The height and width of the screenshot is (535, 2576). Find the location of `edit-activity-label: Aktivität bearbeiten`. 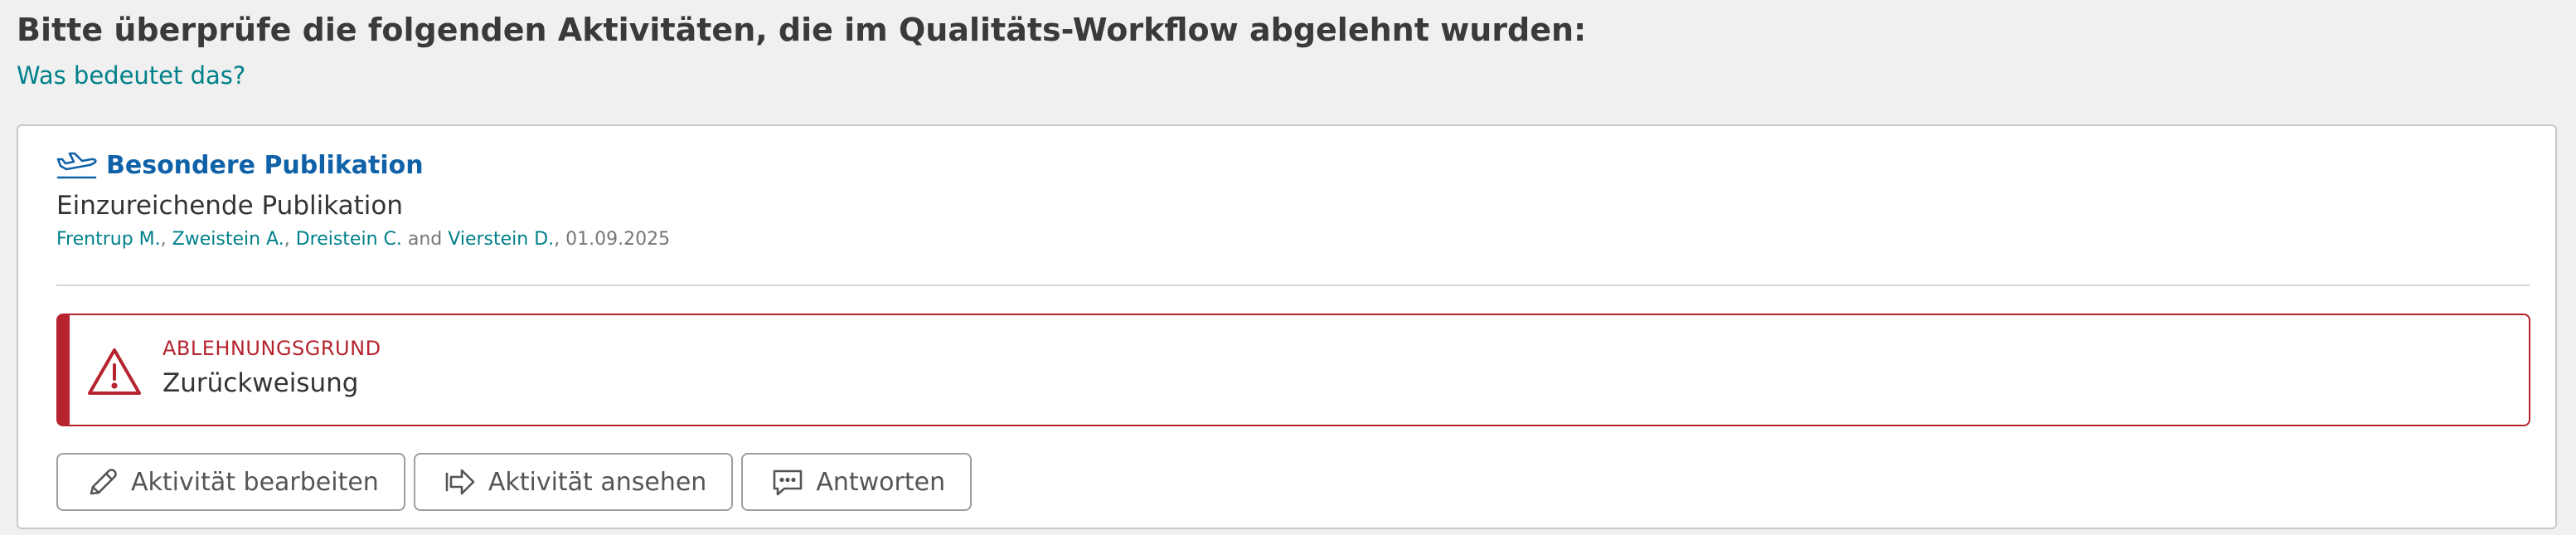

edit-activity-label: Aktivität bearbeiten is located at coordinates (255, 482).